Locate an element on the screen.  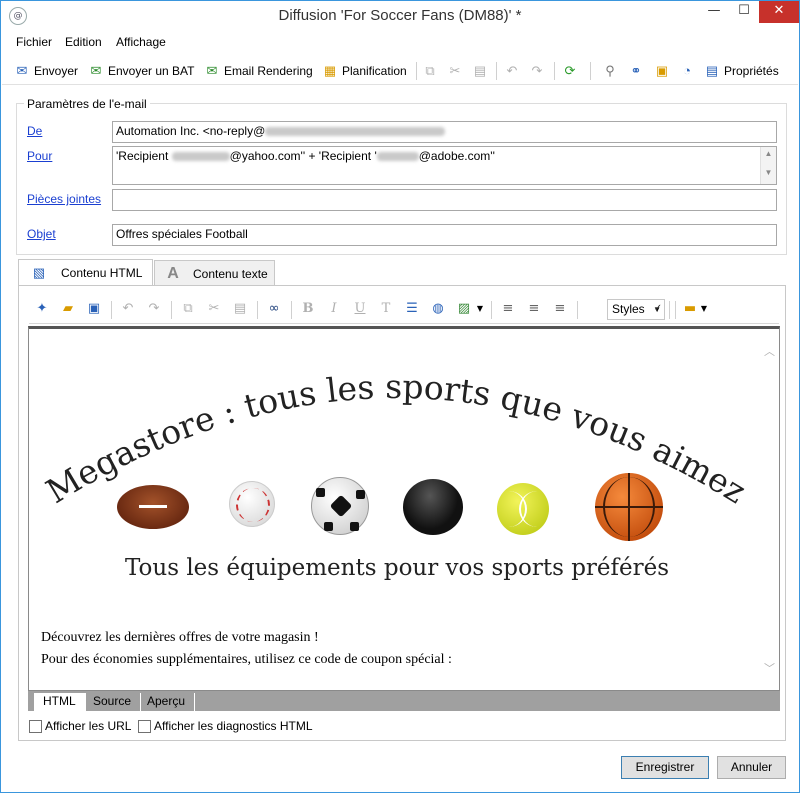
floppy-icon: ▣ is located at coordinates (94, 308).